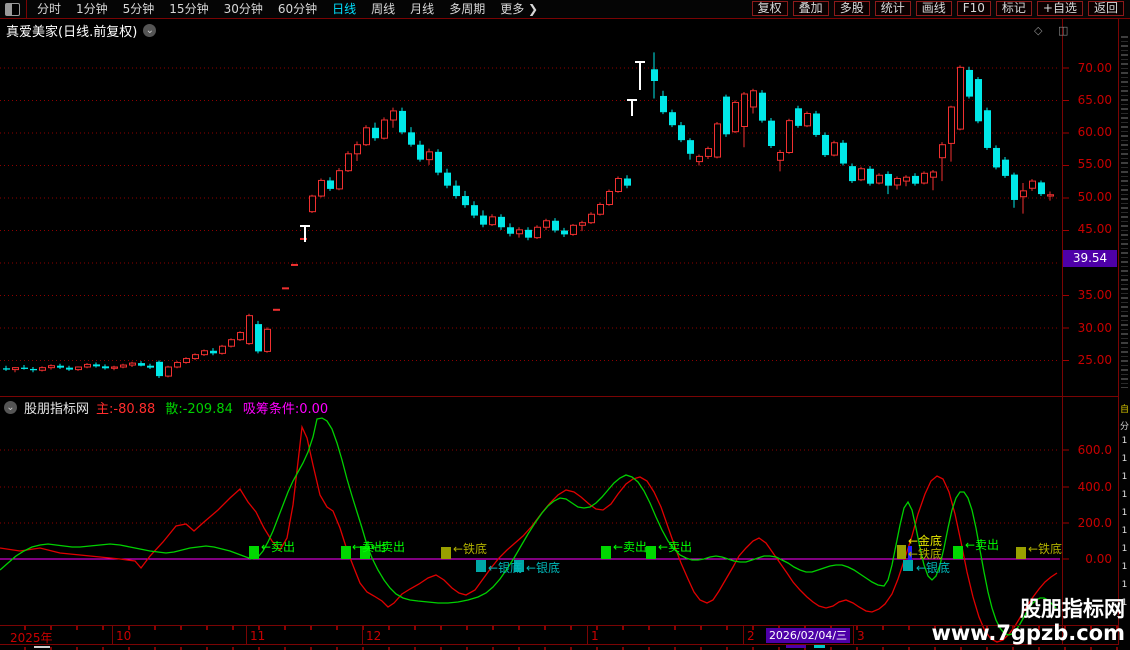 The width and height of the screenshot is (1130, 650). What do you see at coordinates (383, 9) in the screenshot?
I see `period-tab-周线: 周线` at bounding box center [383, 9].